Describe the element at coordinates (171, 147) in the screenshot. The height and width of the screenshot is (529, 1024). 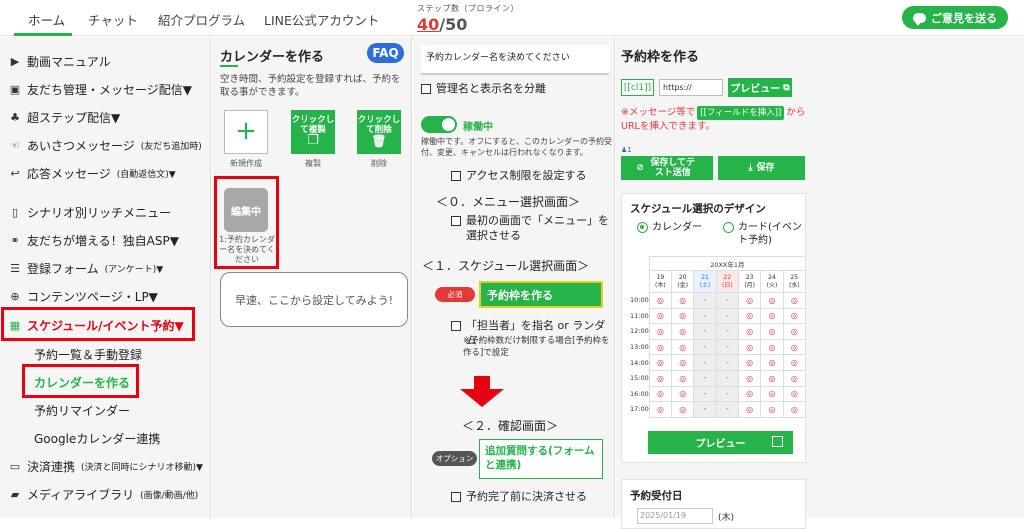
I see `sidebar-item-note: (友だち追加時)` at that location.